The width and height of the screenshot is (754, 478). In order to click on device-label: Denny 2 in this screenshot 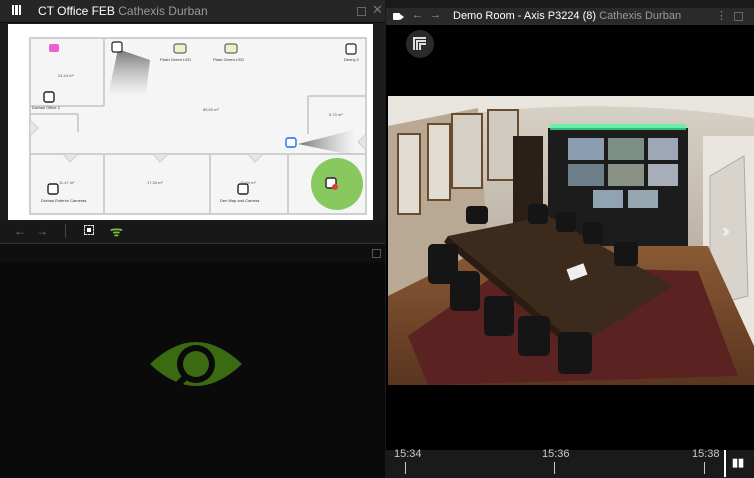, I will do `click(351, 59)`.